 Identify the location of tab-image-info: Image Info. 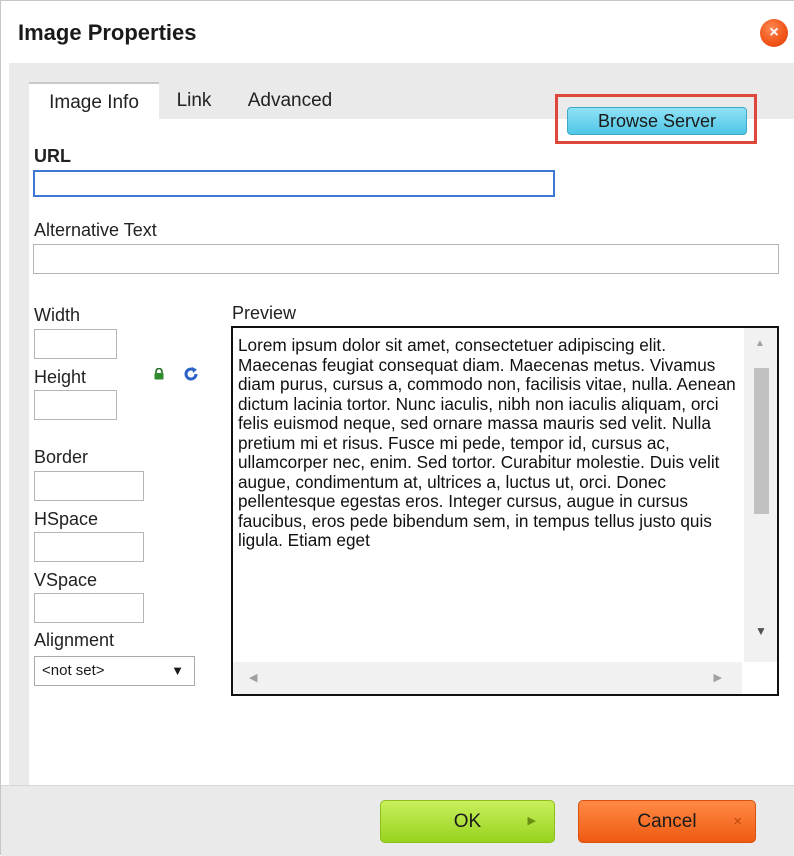
(94, 100).